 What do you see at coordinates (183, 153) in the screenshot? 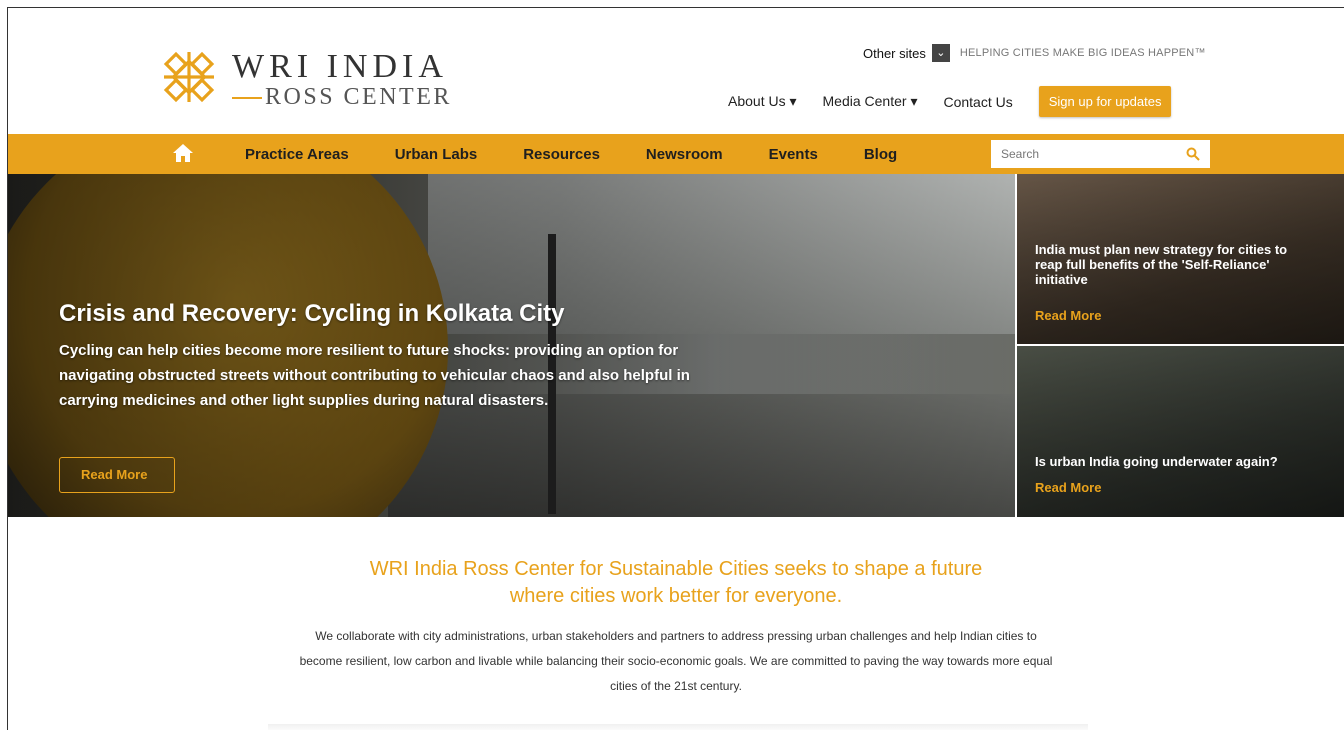
I see `home-icon` at bounding box center [183, 153].